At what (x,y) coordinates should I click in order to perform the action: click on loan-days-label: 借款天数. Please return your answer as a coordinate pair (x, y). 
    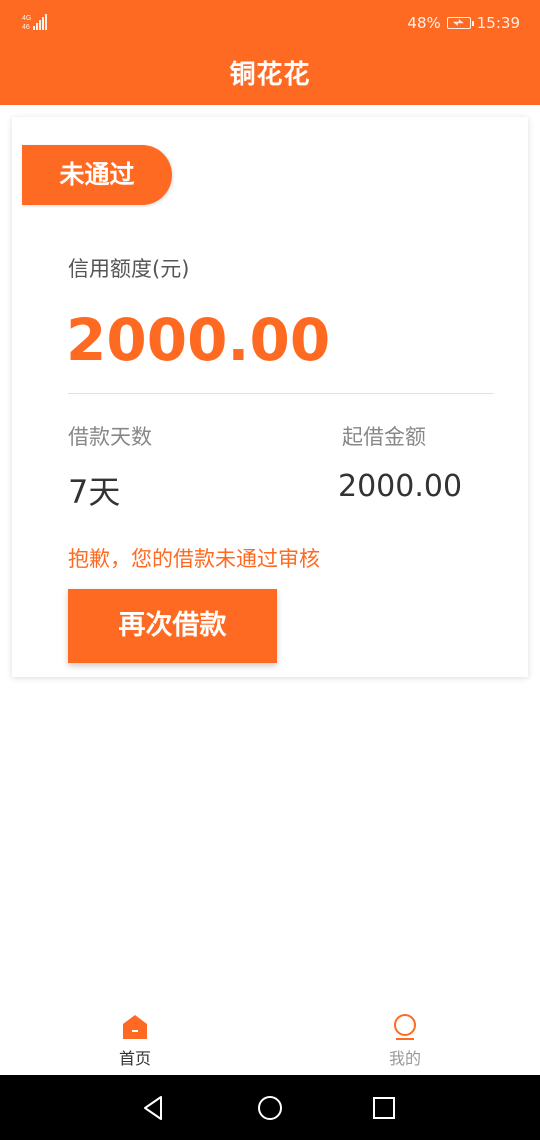
    Looking at the image, I should click on (110, 437).